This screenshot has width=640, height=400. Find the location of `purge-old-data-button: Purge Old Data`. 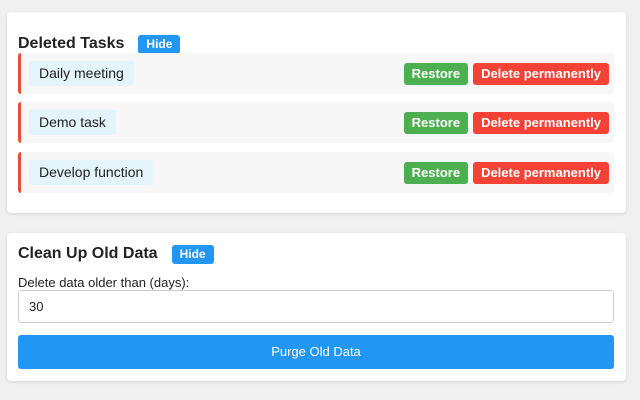

purge-old-data-button: Purge Old Data is located at coordinates (316, 352).